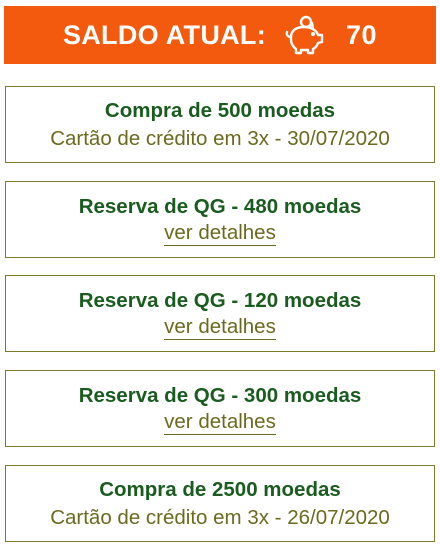  I want to click on balance-header: SALDO ATUAL: 70, so click(220, 35).